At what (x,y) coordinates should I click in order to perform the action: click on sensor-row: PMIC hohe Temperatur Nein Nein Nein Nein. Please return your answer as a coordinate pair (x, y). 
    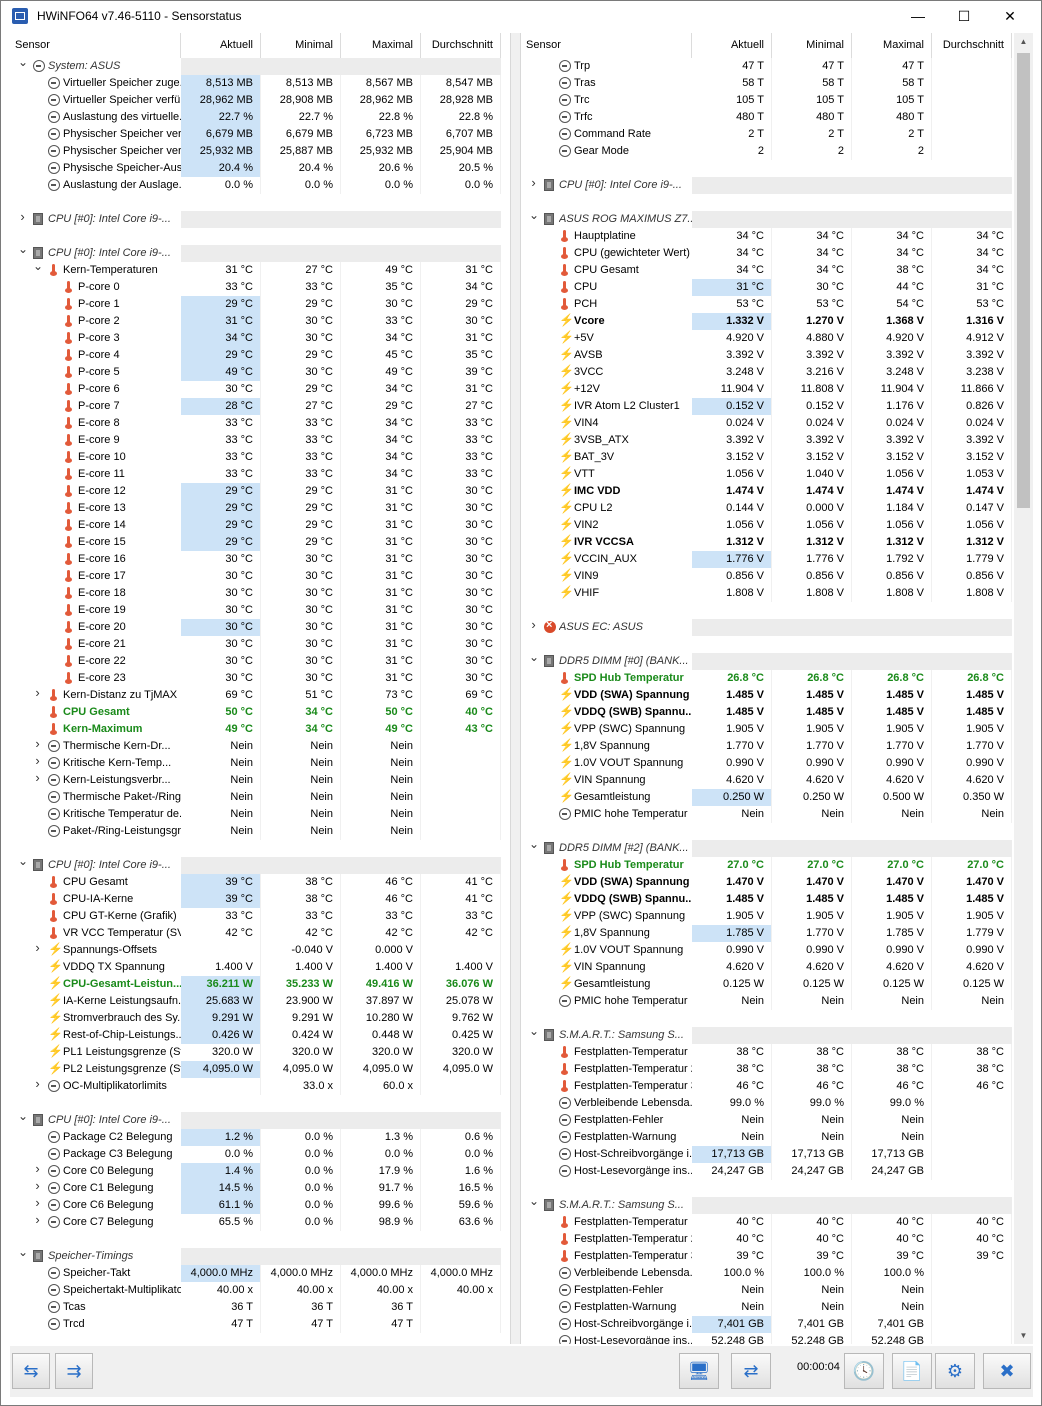
    Looking at the image, I should click on (767, 814).